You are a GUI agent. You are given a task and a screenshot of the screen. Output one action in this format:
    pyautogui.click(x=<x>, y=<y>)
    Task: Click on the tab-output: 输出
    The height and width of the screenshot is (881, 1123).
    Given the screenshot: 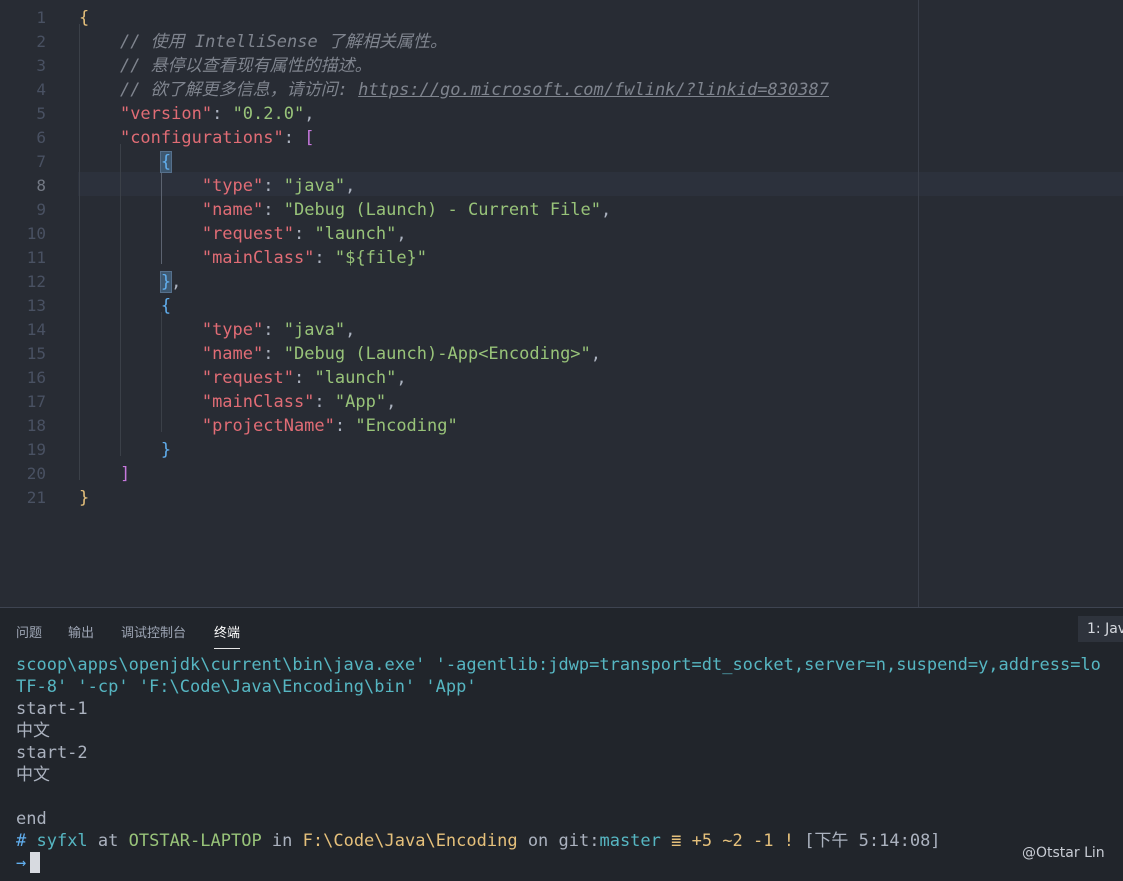 What is the action you would take?
    pyautogui.click(x=81, y=631)
    